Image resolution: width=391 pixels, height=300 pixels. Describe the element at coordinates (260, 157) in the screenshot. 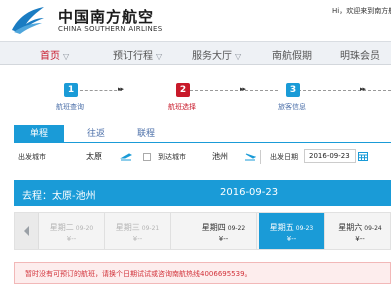

I see `field-divider` at that location.